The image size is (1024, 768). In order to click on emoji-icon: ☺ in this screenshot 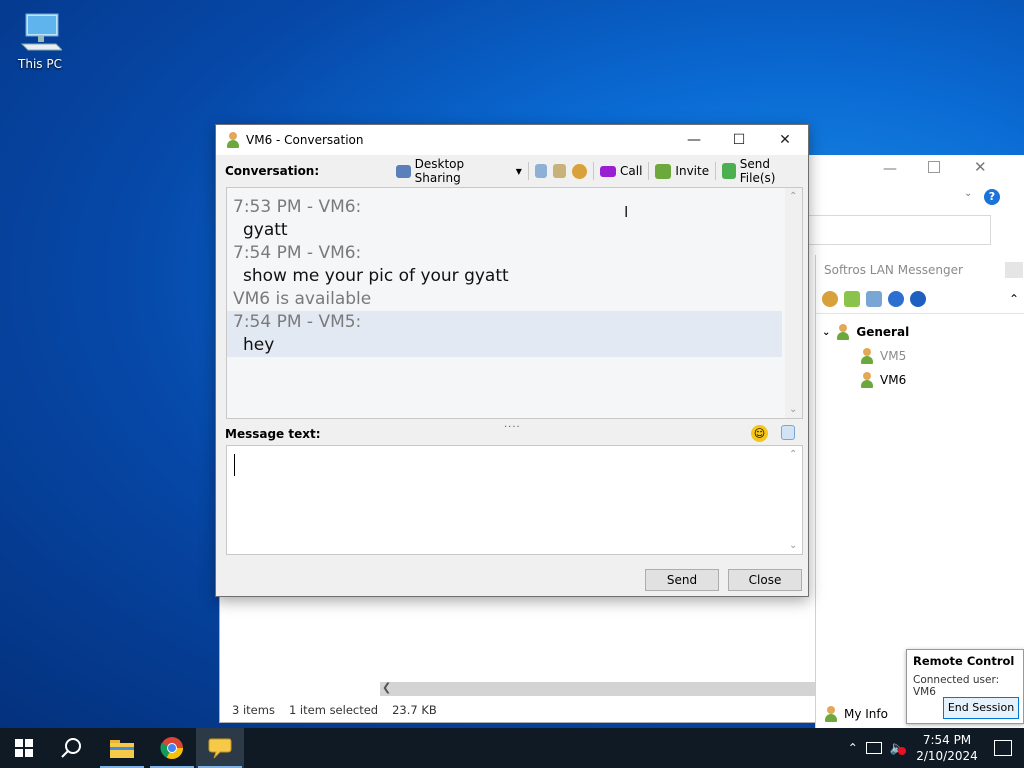, I will do `click(759, 433)`.